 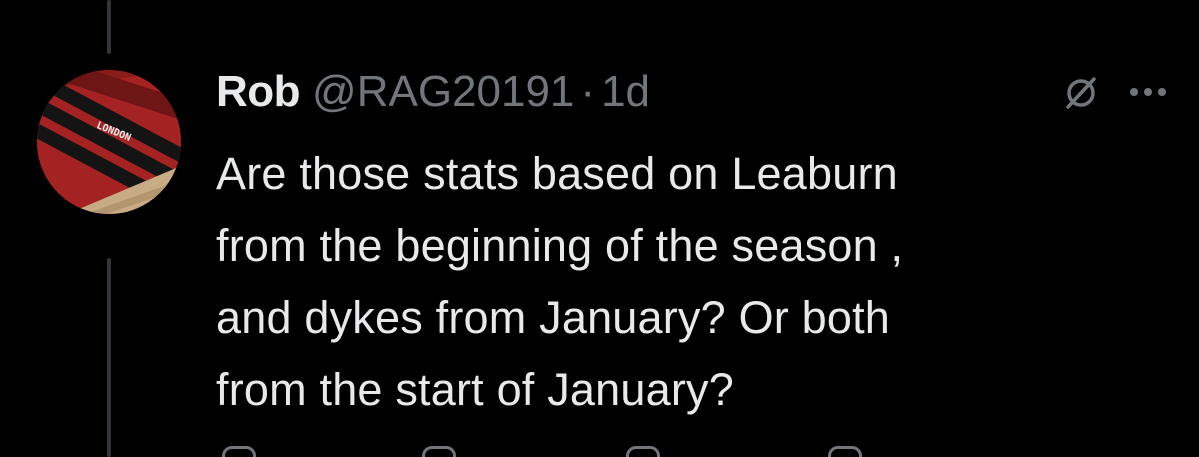 I want to click on views-icon, so click(x=845, y=451).